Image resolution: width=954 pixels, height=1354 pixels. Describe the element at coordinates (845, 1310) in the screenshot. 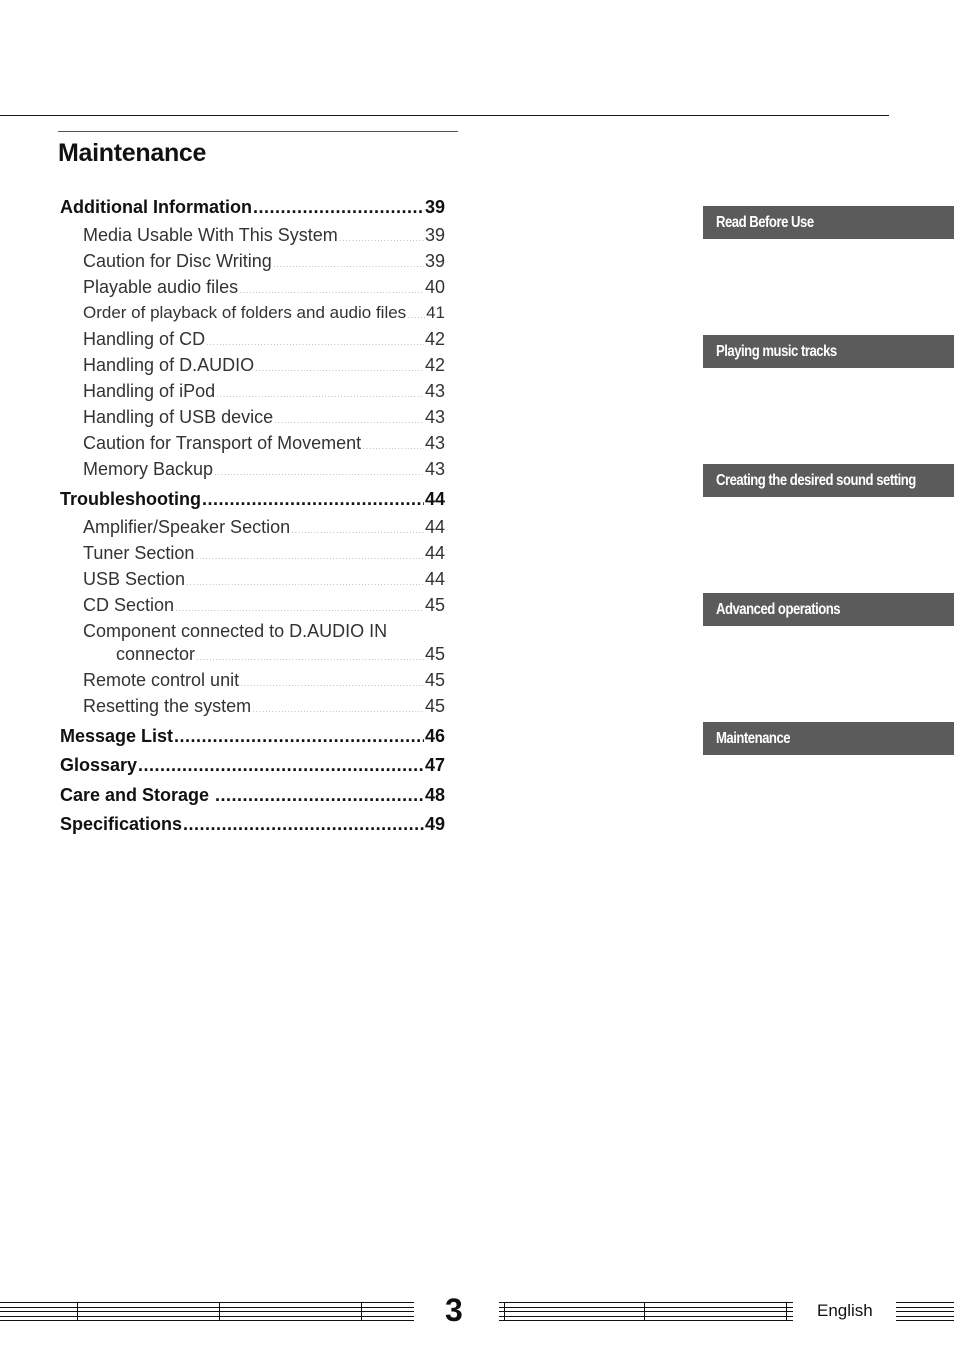

I see `language-label: English` at that location.